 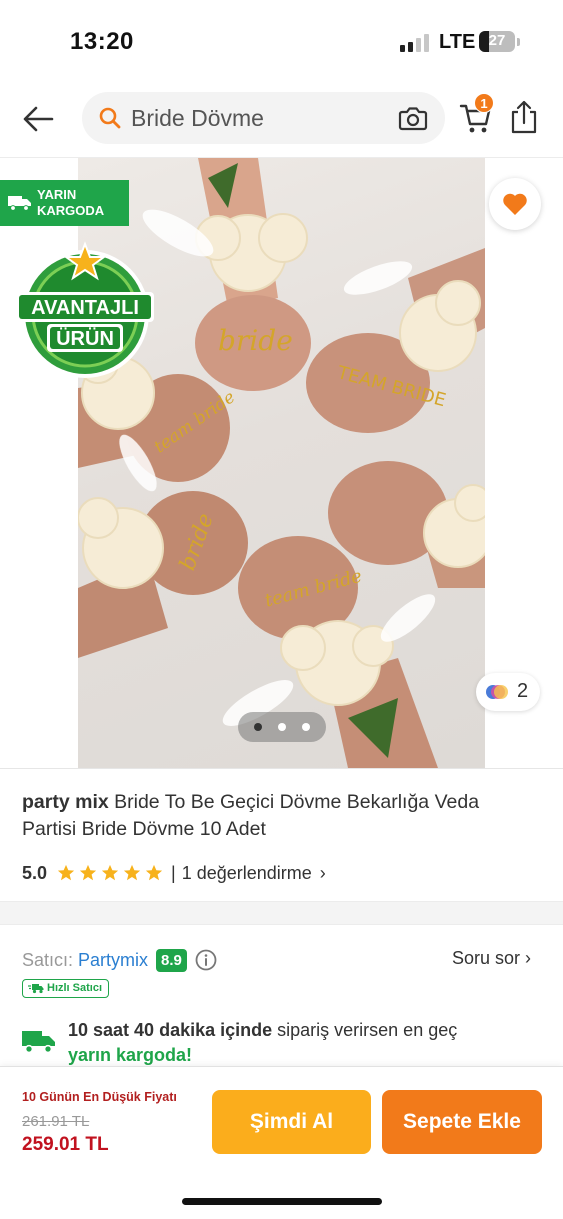 I want to click on share-icon, so click(x=524, y=117).